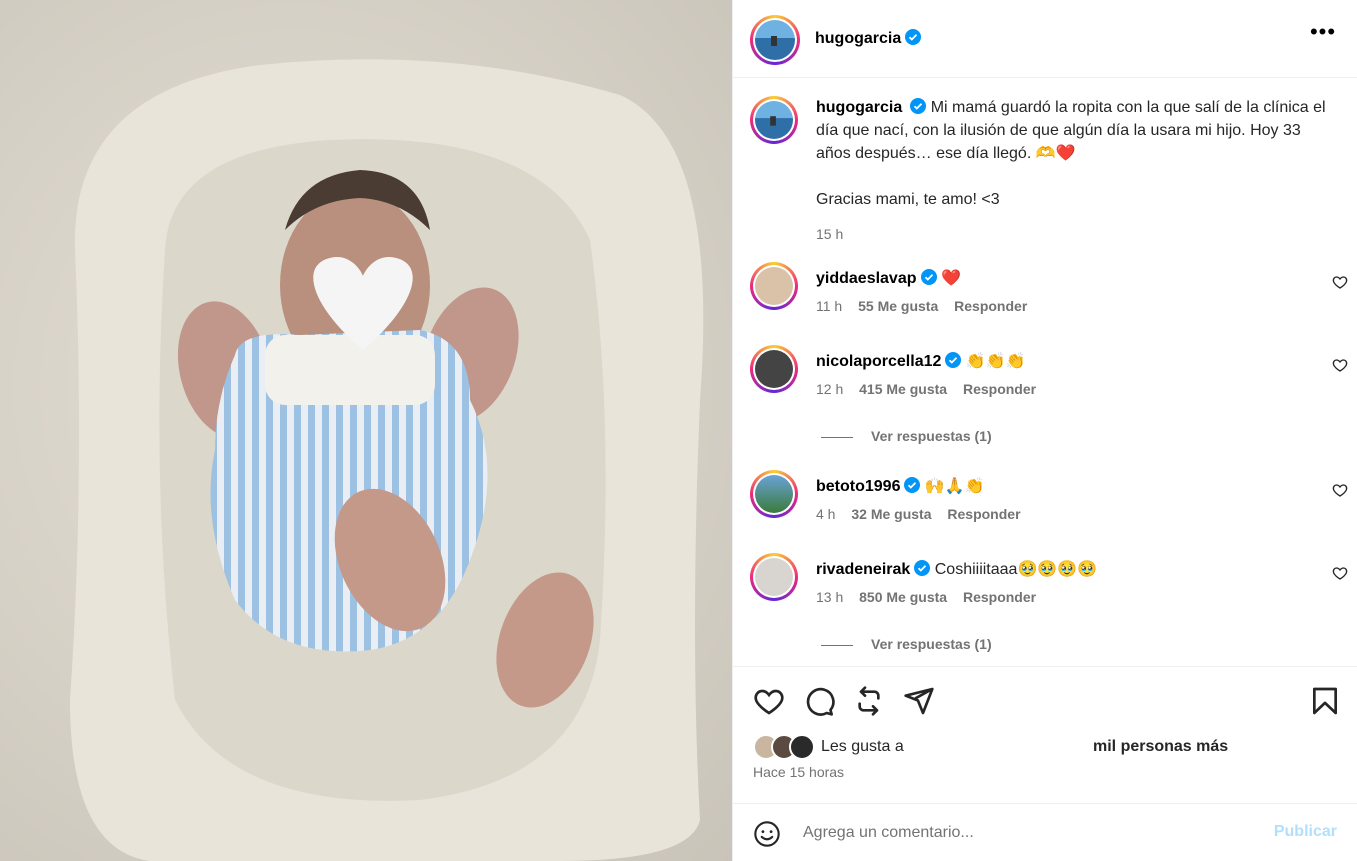 This screenshot has height=861, width=1357. Describe the element at coordinates (1023, 833) in the screenshot. I see `comment-input` at that location.